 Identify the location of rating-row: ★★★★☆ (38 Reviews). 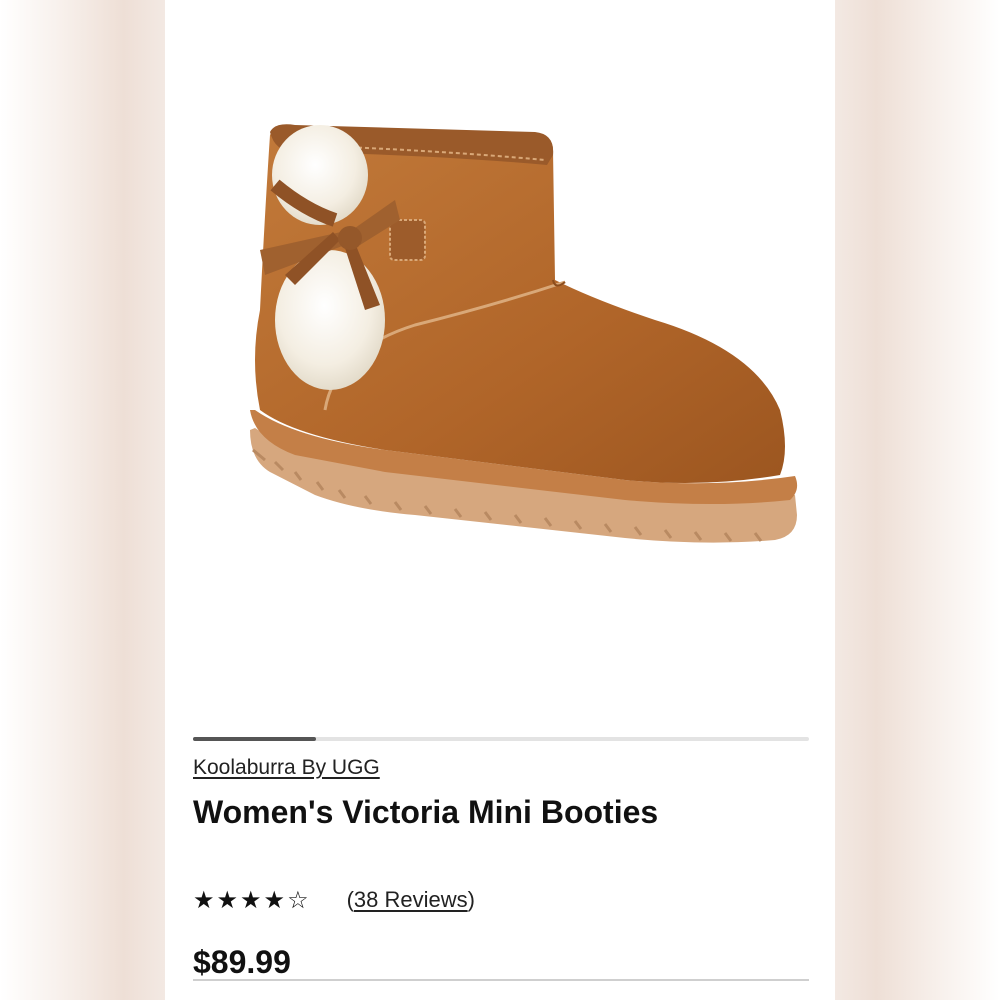
(334, 900).